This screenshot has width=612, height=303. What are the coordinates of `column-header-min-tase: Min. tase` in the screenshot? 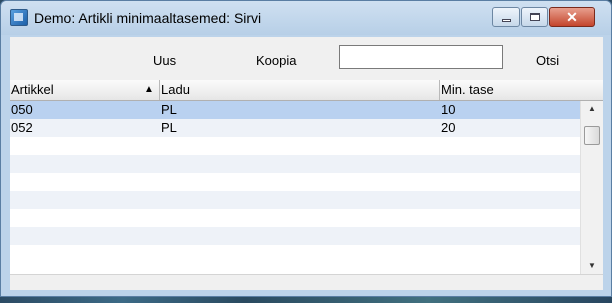 It's located at (521, 90).